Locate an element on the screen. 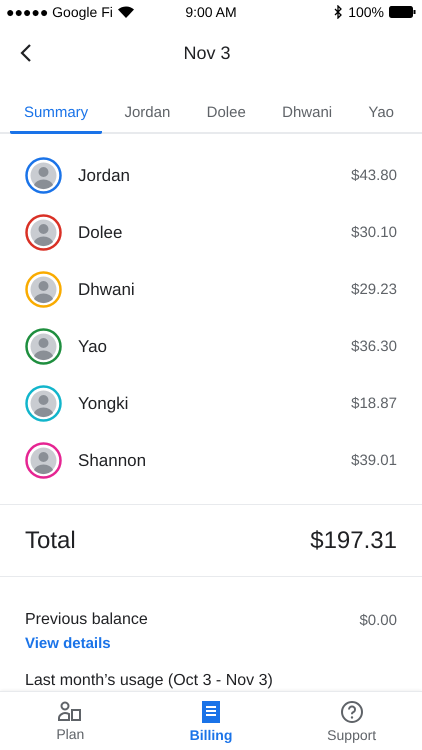 This screenshot has height=750, width=422. previous-balance-label: Previous balance is located at coordinates (86, 620).